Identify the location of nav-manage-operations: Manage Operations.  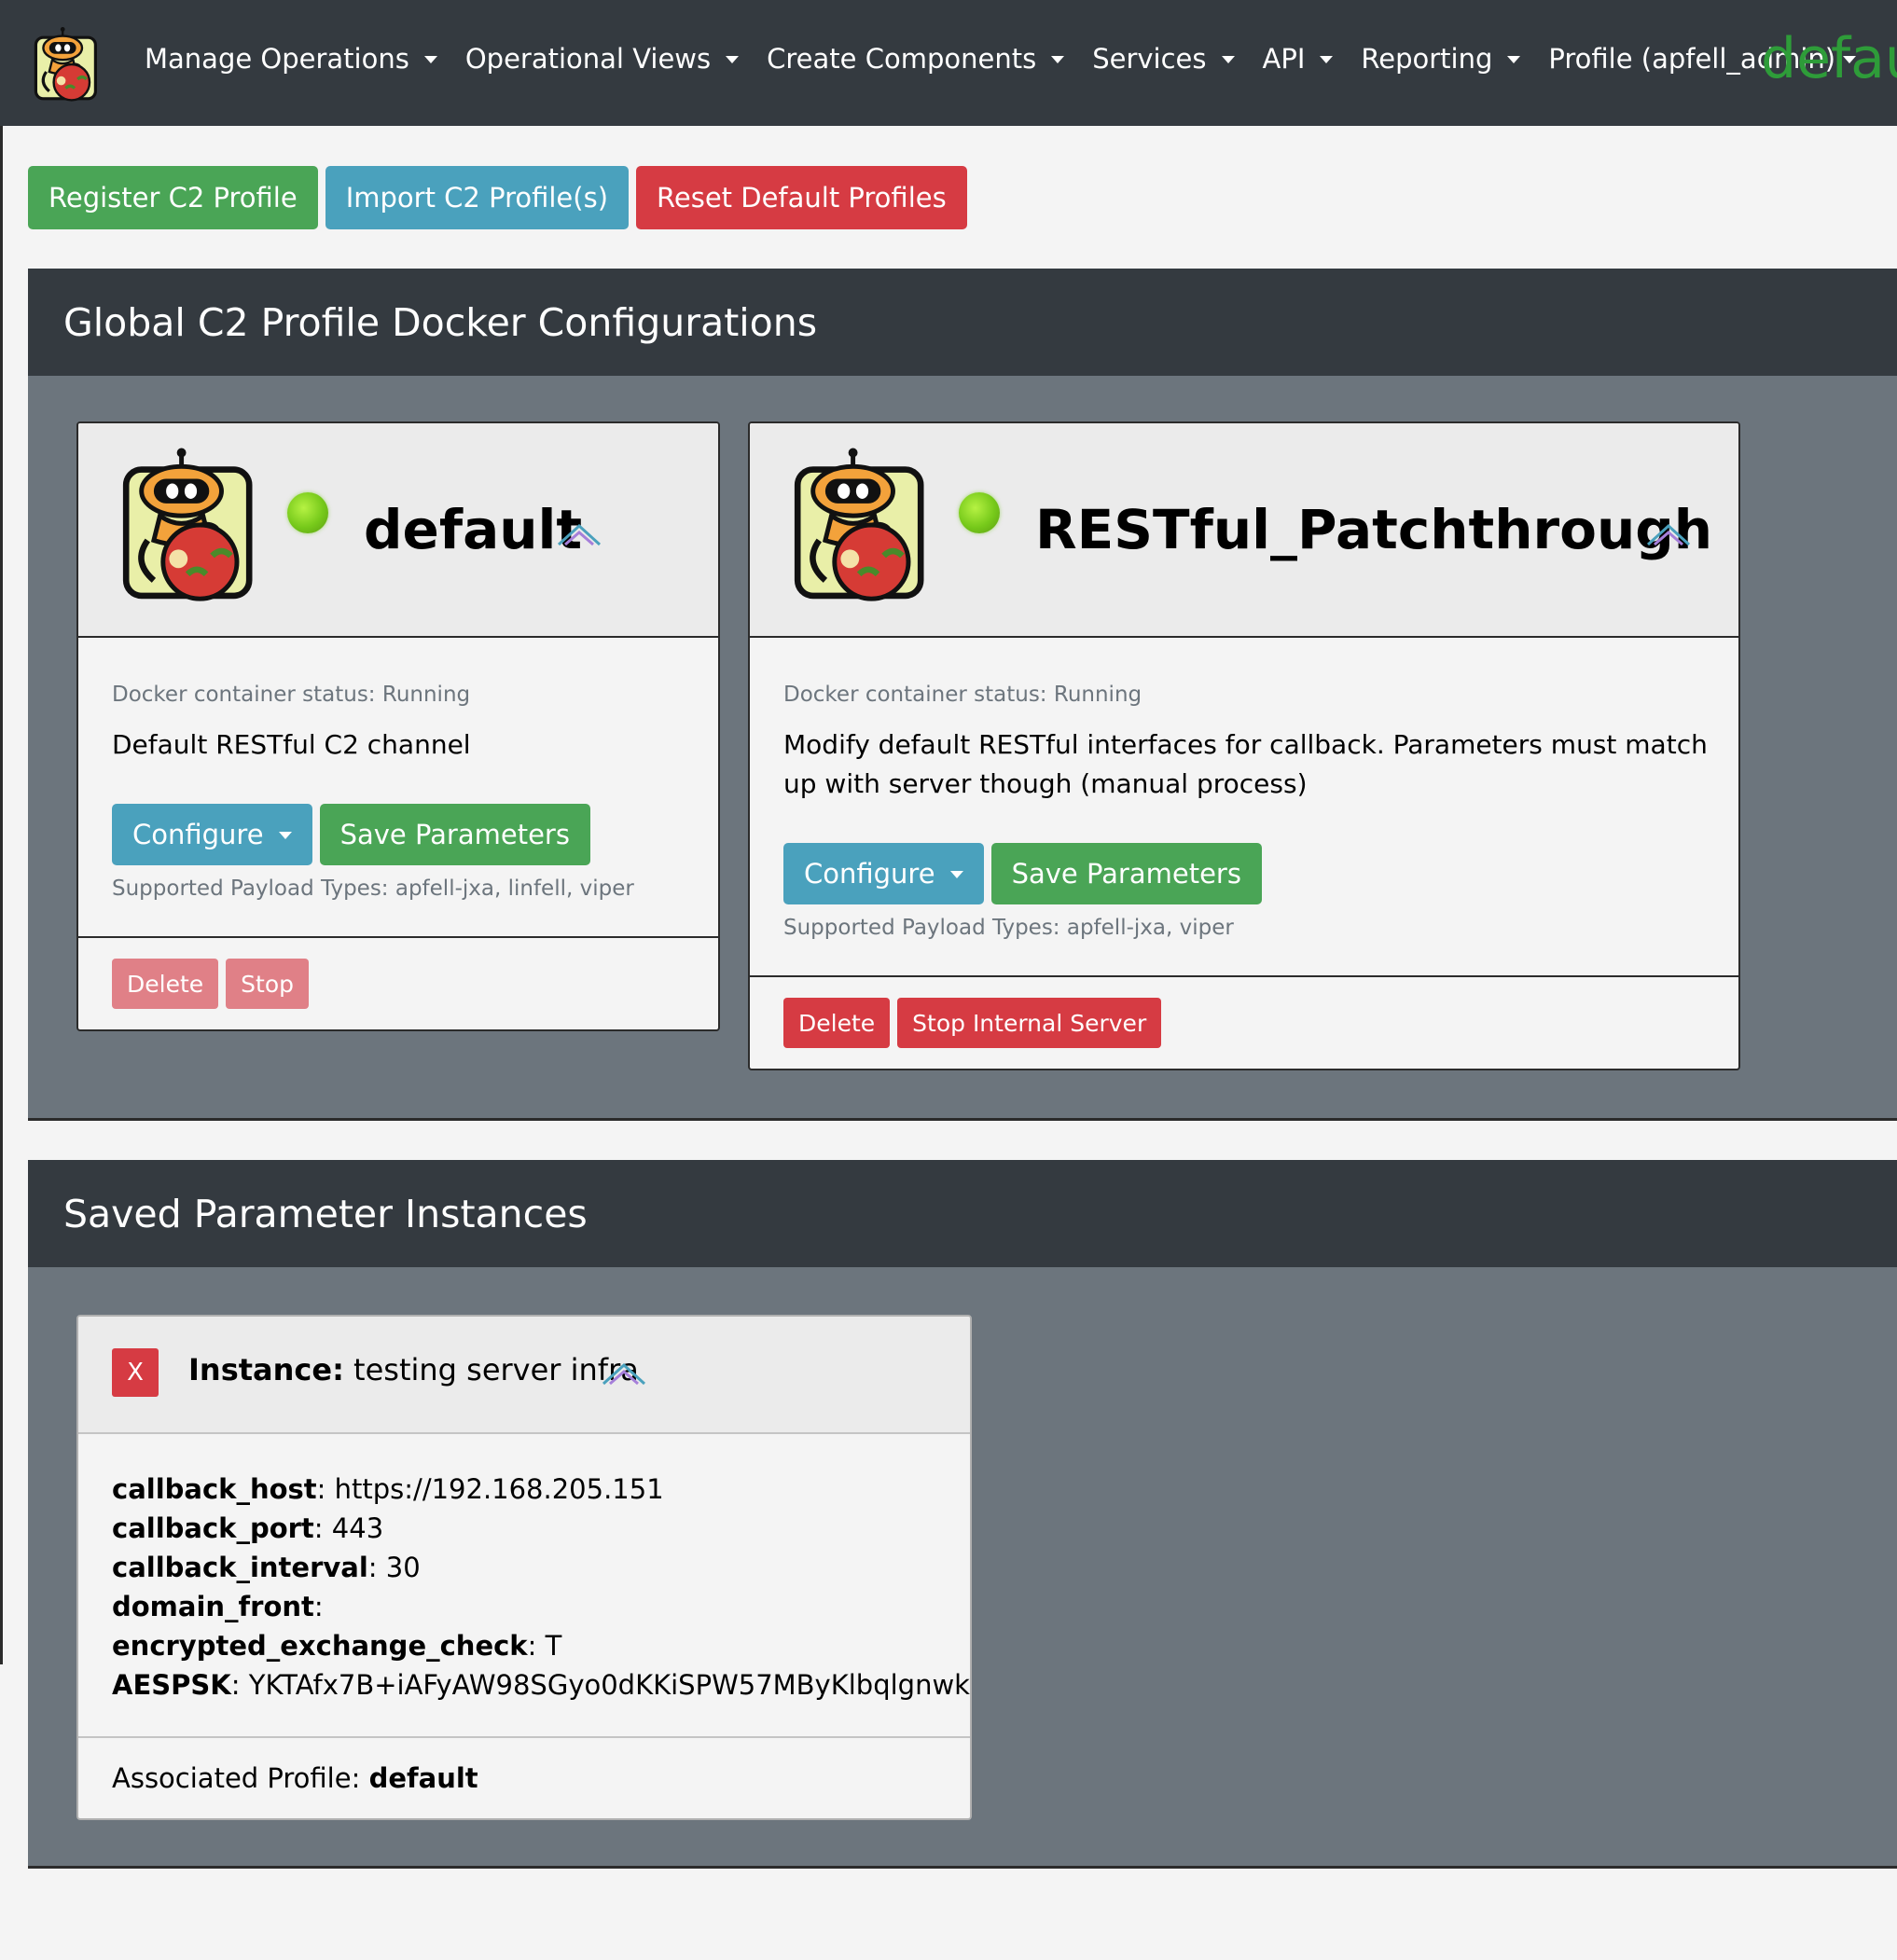
(305, 59).